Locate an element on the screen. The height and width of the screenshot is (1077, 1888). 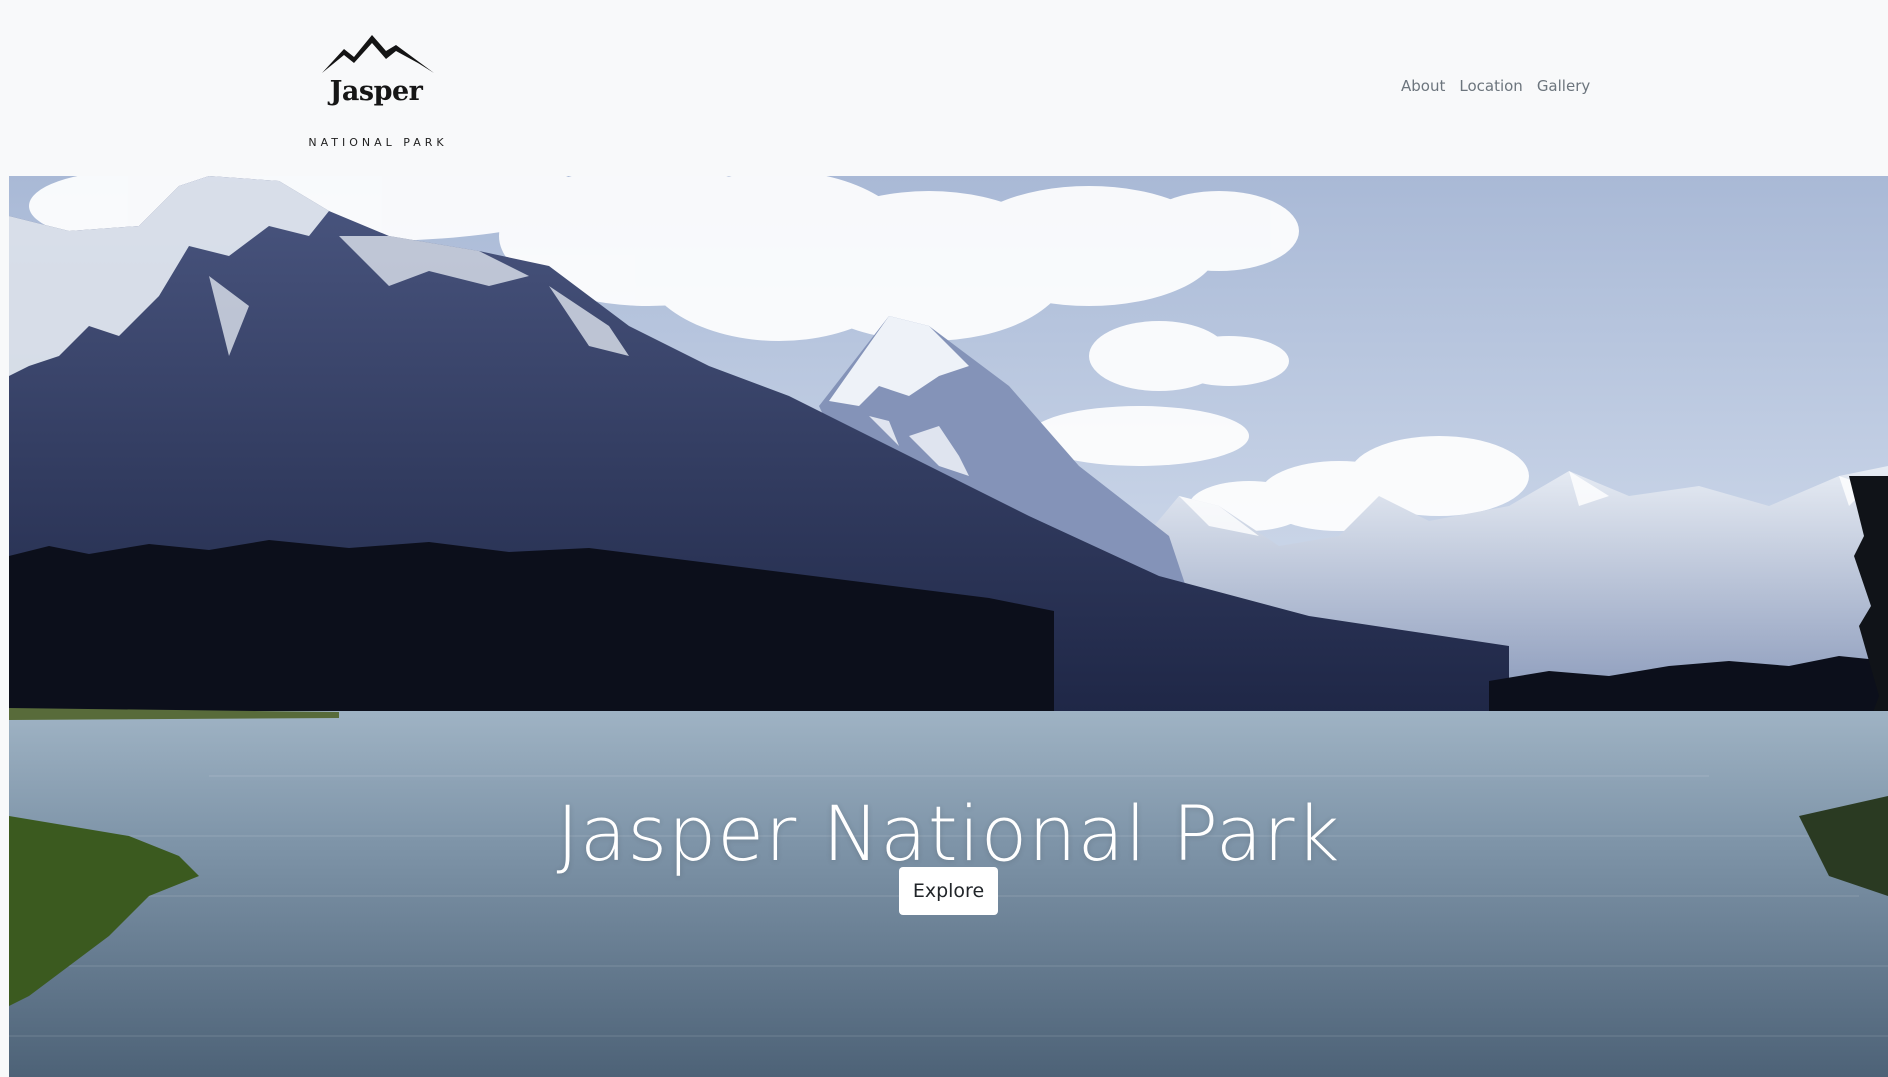
hero-title: Jasper National Park is located at coordinates (948, 833).